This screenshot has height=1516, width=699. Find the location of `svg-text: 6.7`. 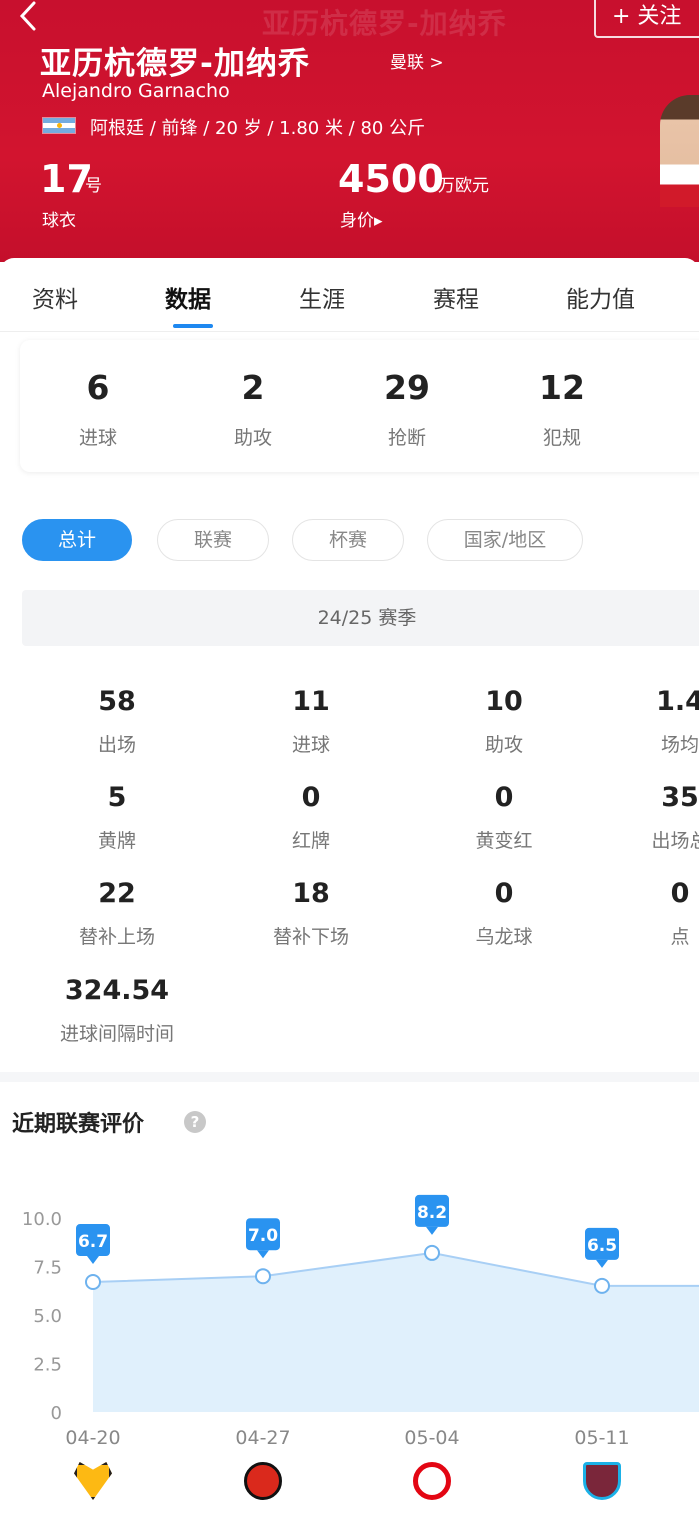

svg-text: 6.7 is located at coordinates (93, 1242).